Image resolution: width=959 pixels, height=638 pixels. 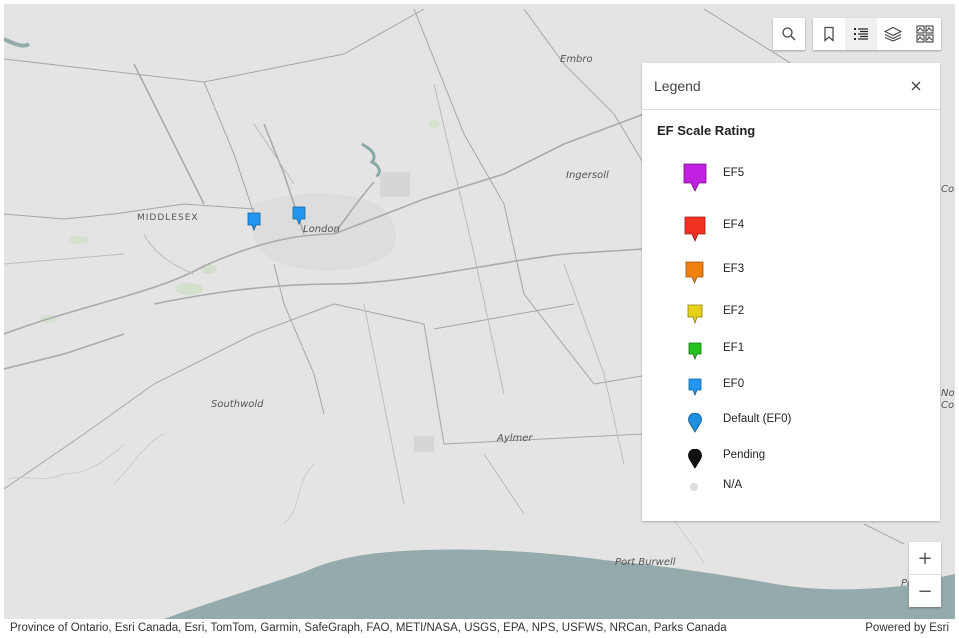 What do you see at coordinates (925, 558) in the screenshot?
I see `zoom-in-button: +` at bounding box center [925, 558].